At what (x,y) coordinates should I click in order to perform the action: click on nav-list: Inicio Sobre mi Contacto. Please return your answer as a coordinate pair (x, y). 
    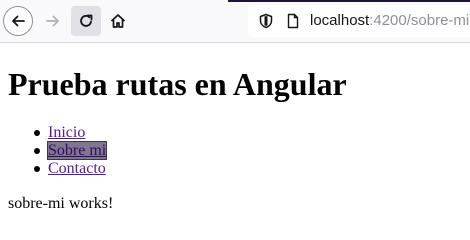
    Looking at the image, I should click on (70, 151).